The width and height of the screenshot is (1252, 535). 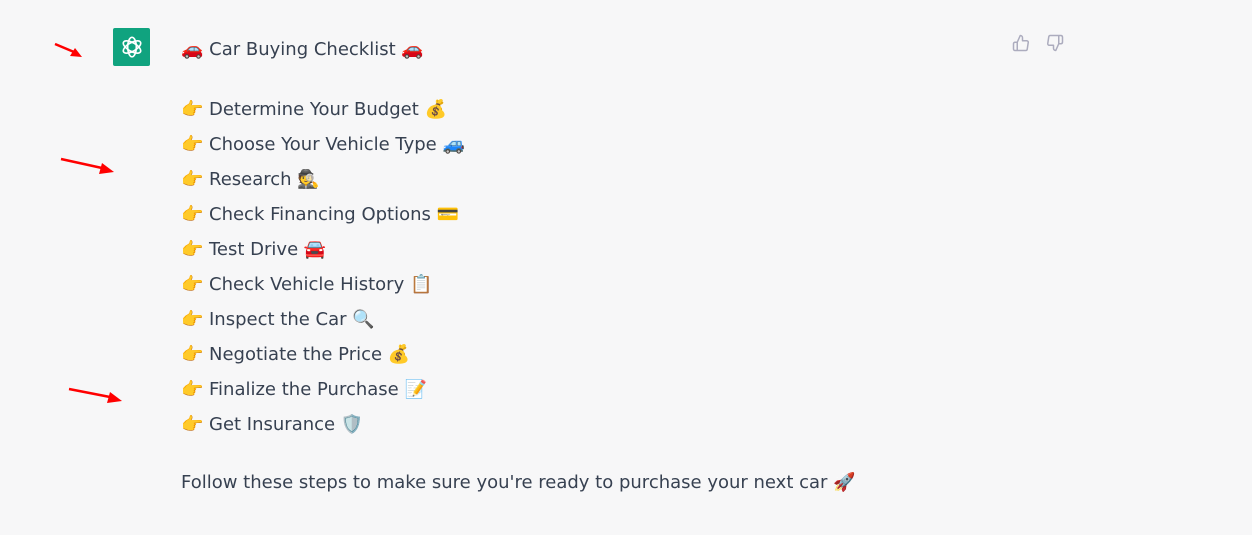 What do you see at coordinates (250, 179) in the screenshot?
I see `item-text: Research` at bounding box center [250, 179].